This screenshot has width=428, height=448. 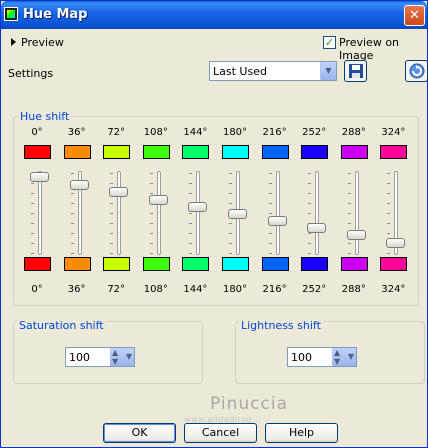 I want to click on ok-button: OK, so click(x=139, y=433).